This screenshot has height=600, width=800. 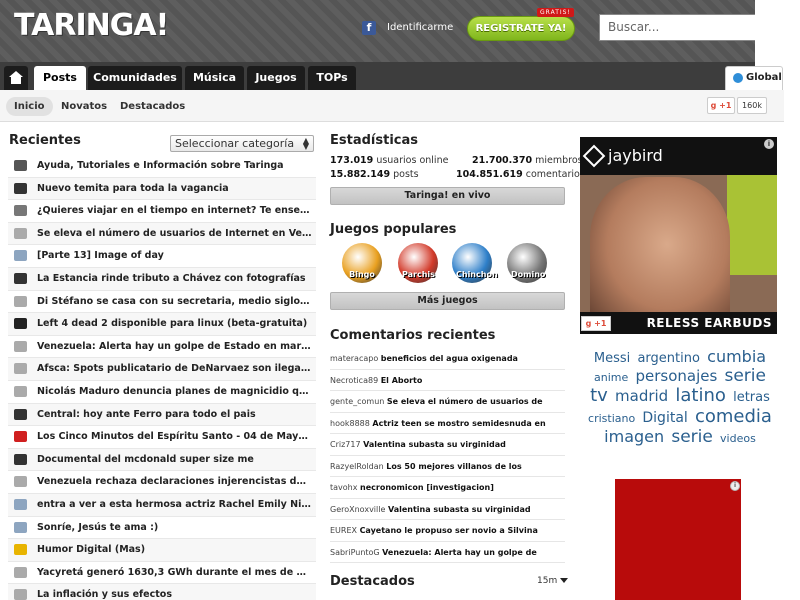 I want to click on comment-user: gente_comun, so click(x=357, y=401).